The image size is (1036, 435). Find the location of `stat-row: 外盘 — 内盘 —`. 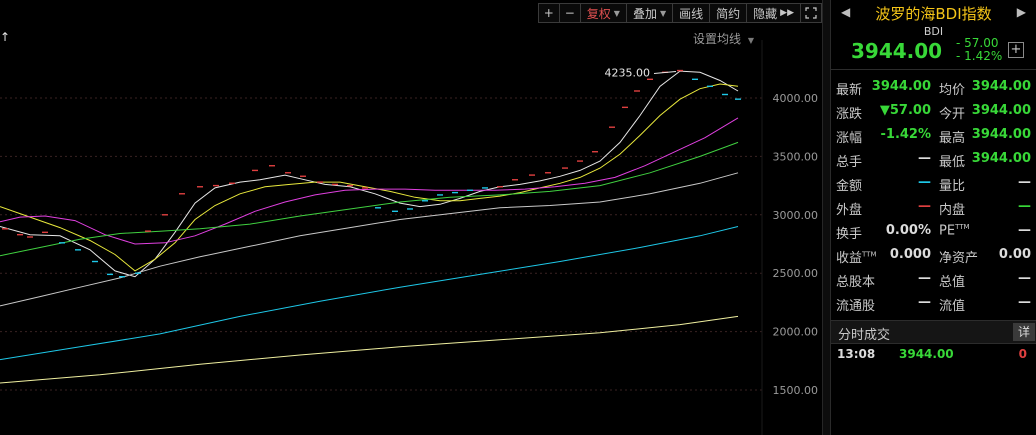

stat-row: 外盘 — 内盘 — is located at coordinates (933, 208).